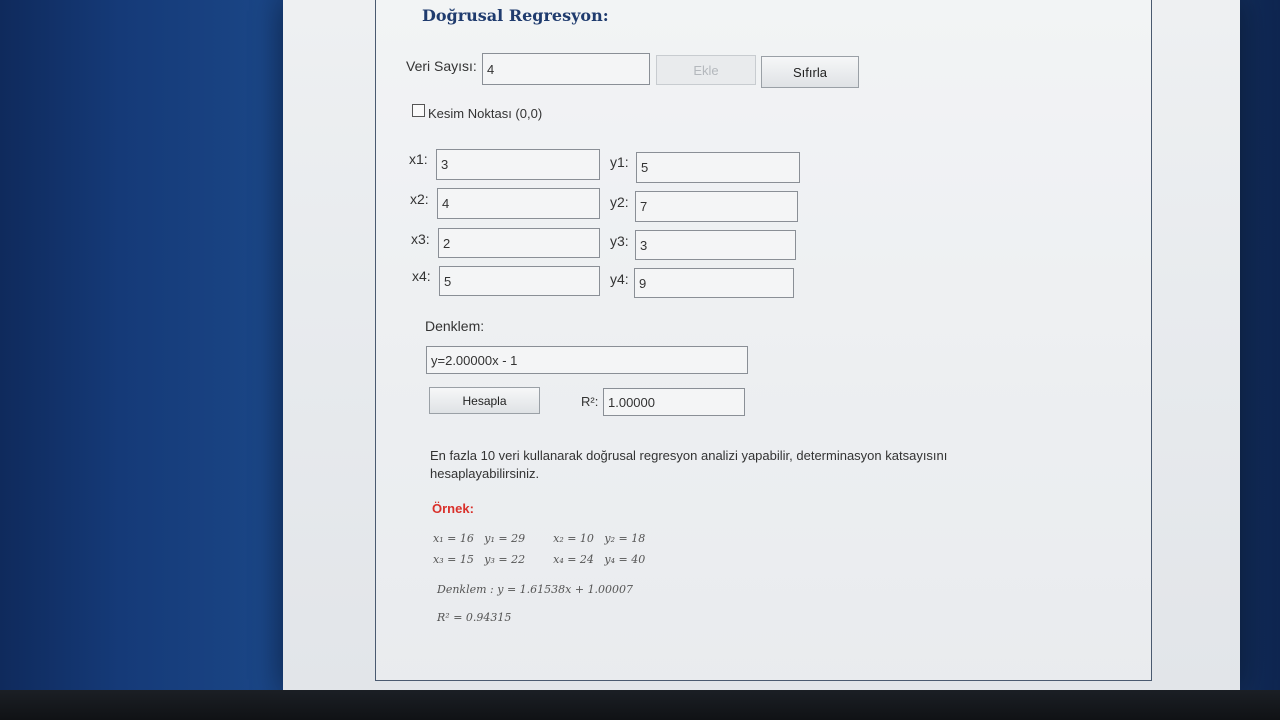 Image resolution: width=1280 pixels, height=720 pixels. Describe the element at coordinates (619, 202) in the screenshot. I see `y2-label: y2:` at that location.